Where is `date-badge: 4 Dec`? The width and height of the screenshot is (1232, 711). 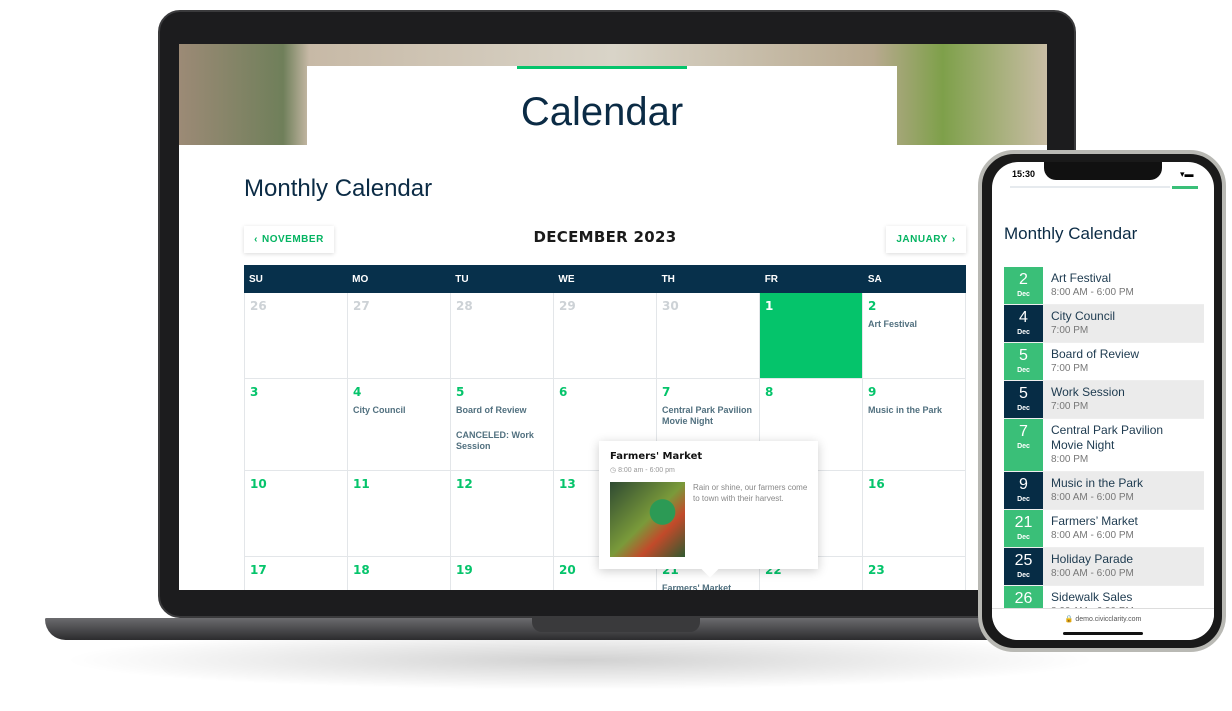
date-badge: 4 Dec is located at coordinates (1023, 323).